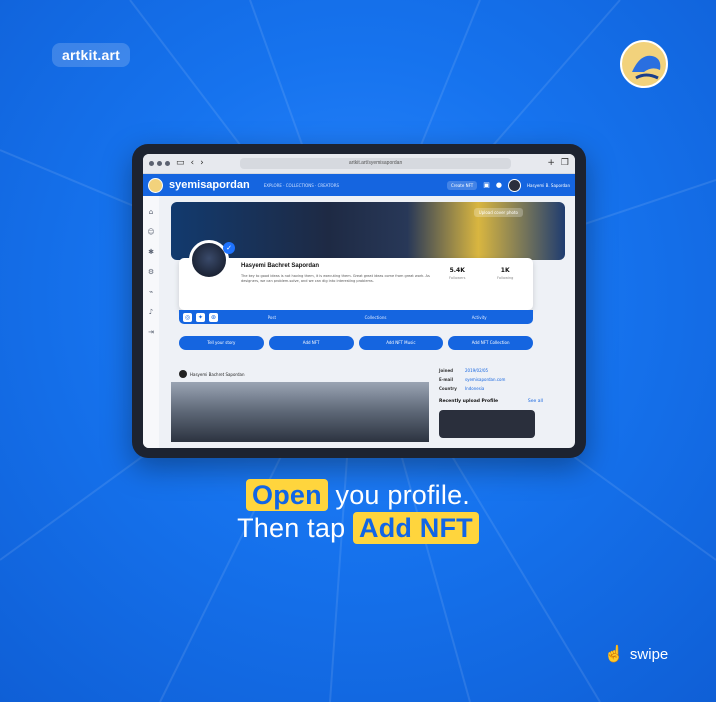  I want to click on recent-uploads-title: Recently upload Profile, so click(469, 401).